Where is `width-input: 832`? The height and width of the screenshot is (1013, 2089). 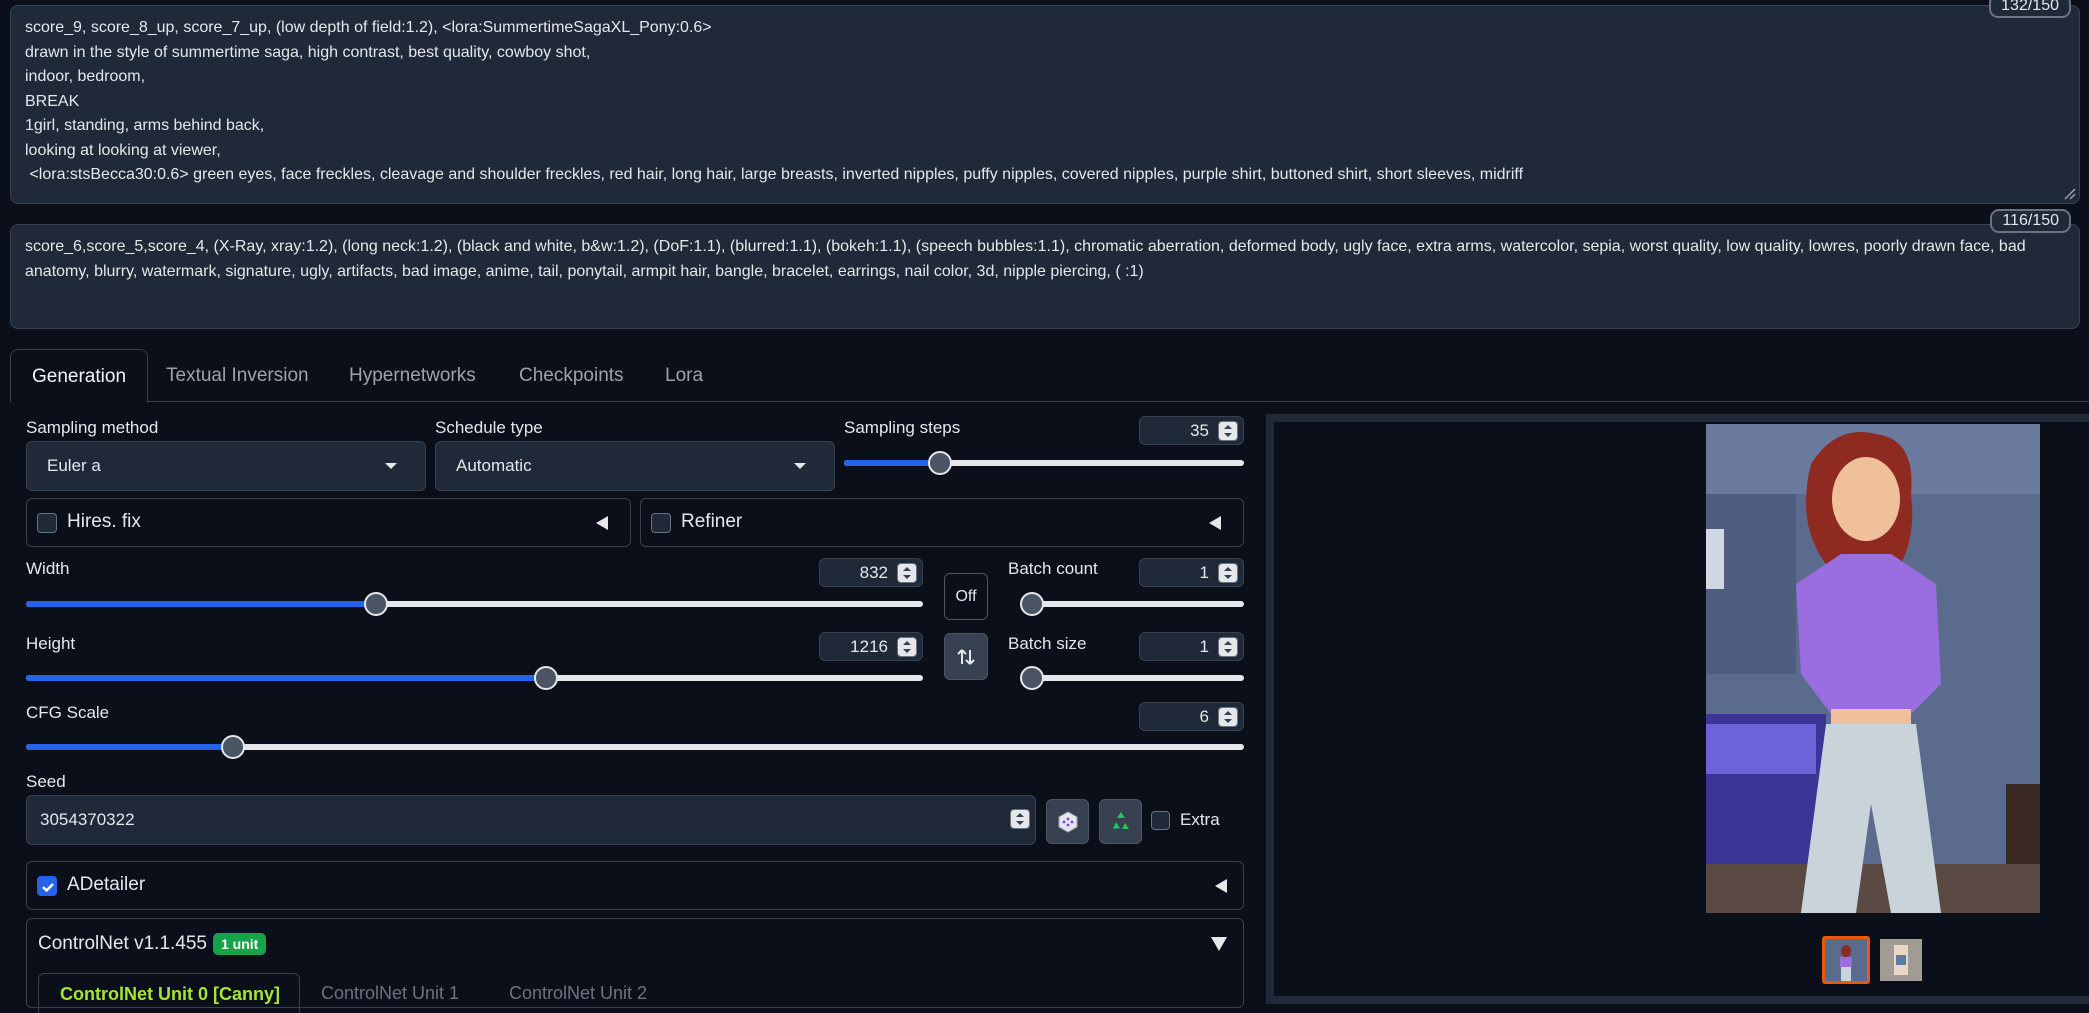 width-input: 832 is located at coordinates (871, 572).